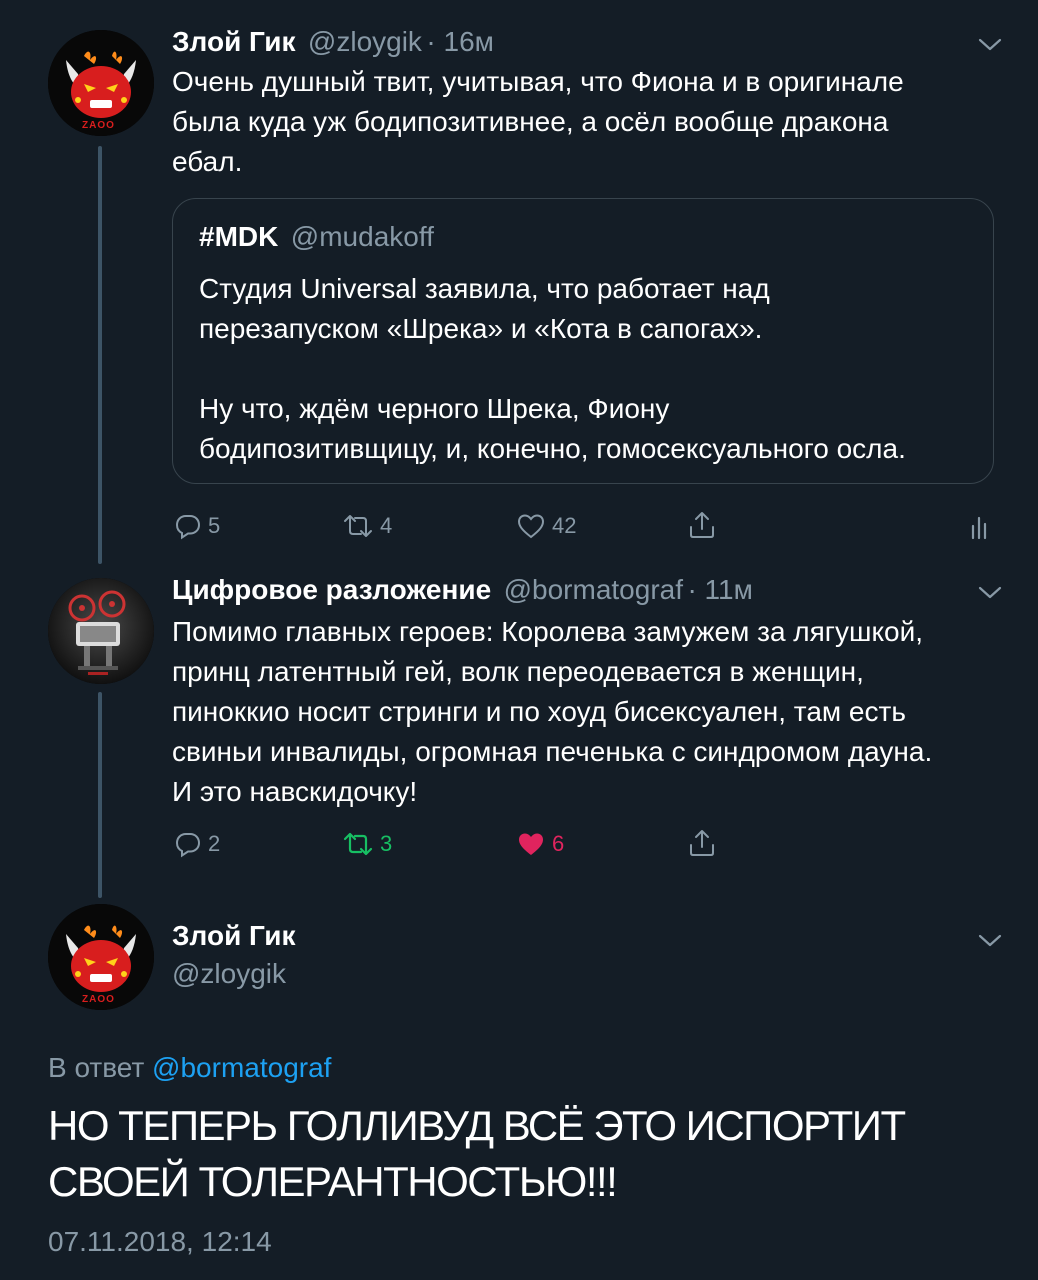  Describe the element at coordinates (96, 1067) in the screenshot. I see `reply-prefix: В ответ` at that location.